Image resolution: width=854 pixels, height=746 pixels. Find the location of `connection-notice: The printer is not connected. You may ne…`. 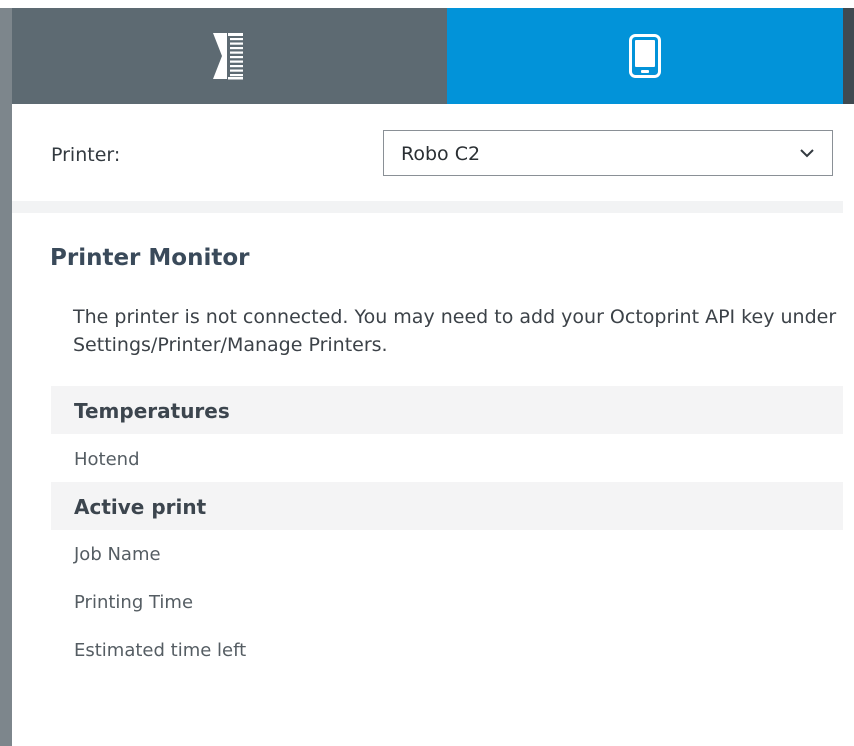

connection-notice: The printer is not connected. You may ne… is located at coordinates (455, 331).